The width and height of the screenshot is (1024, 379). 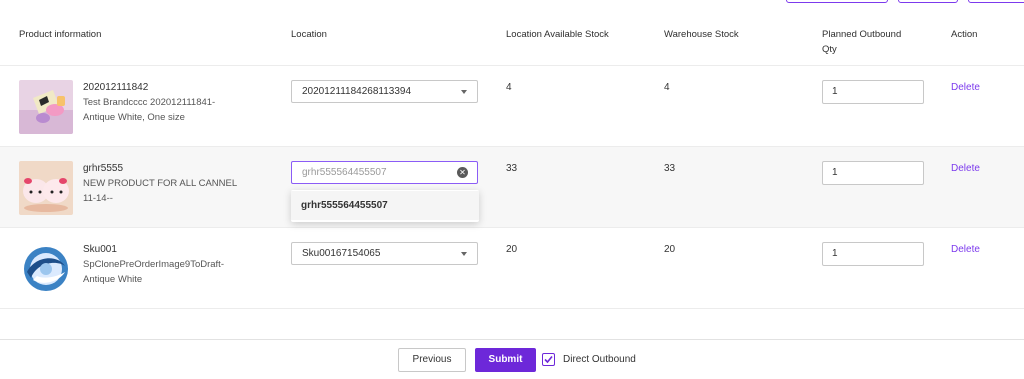 I want to click on location-available-stock: 4, so click(x=509, y=87).